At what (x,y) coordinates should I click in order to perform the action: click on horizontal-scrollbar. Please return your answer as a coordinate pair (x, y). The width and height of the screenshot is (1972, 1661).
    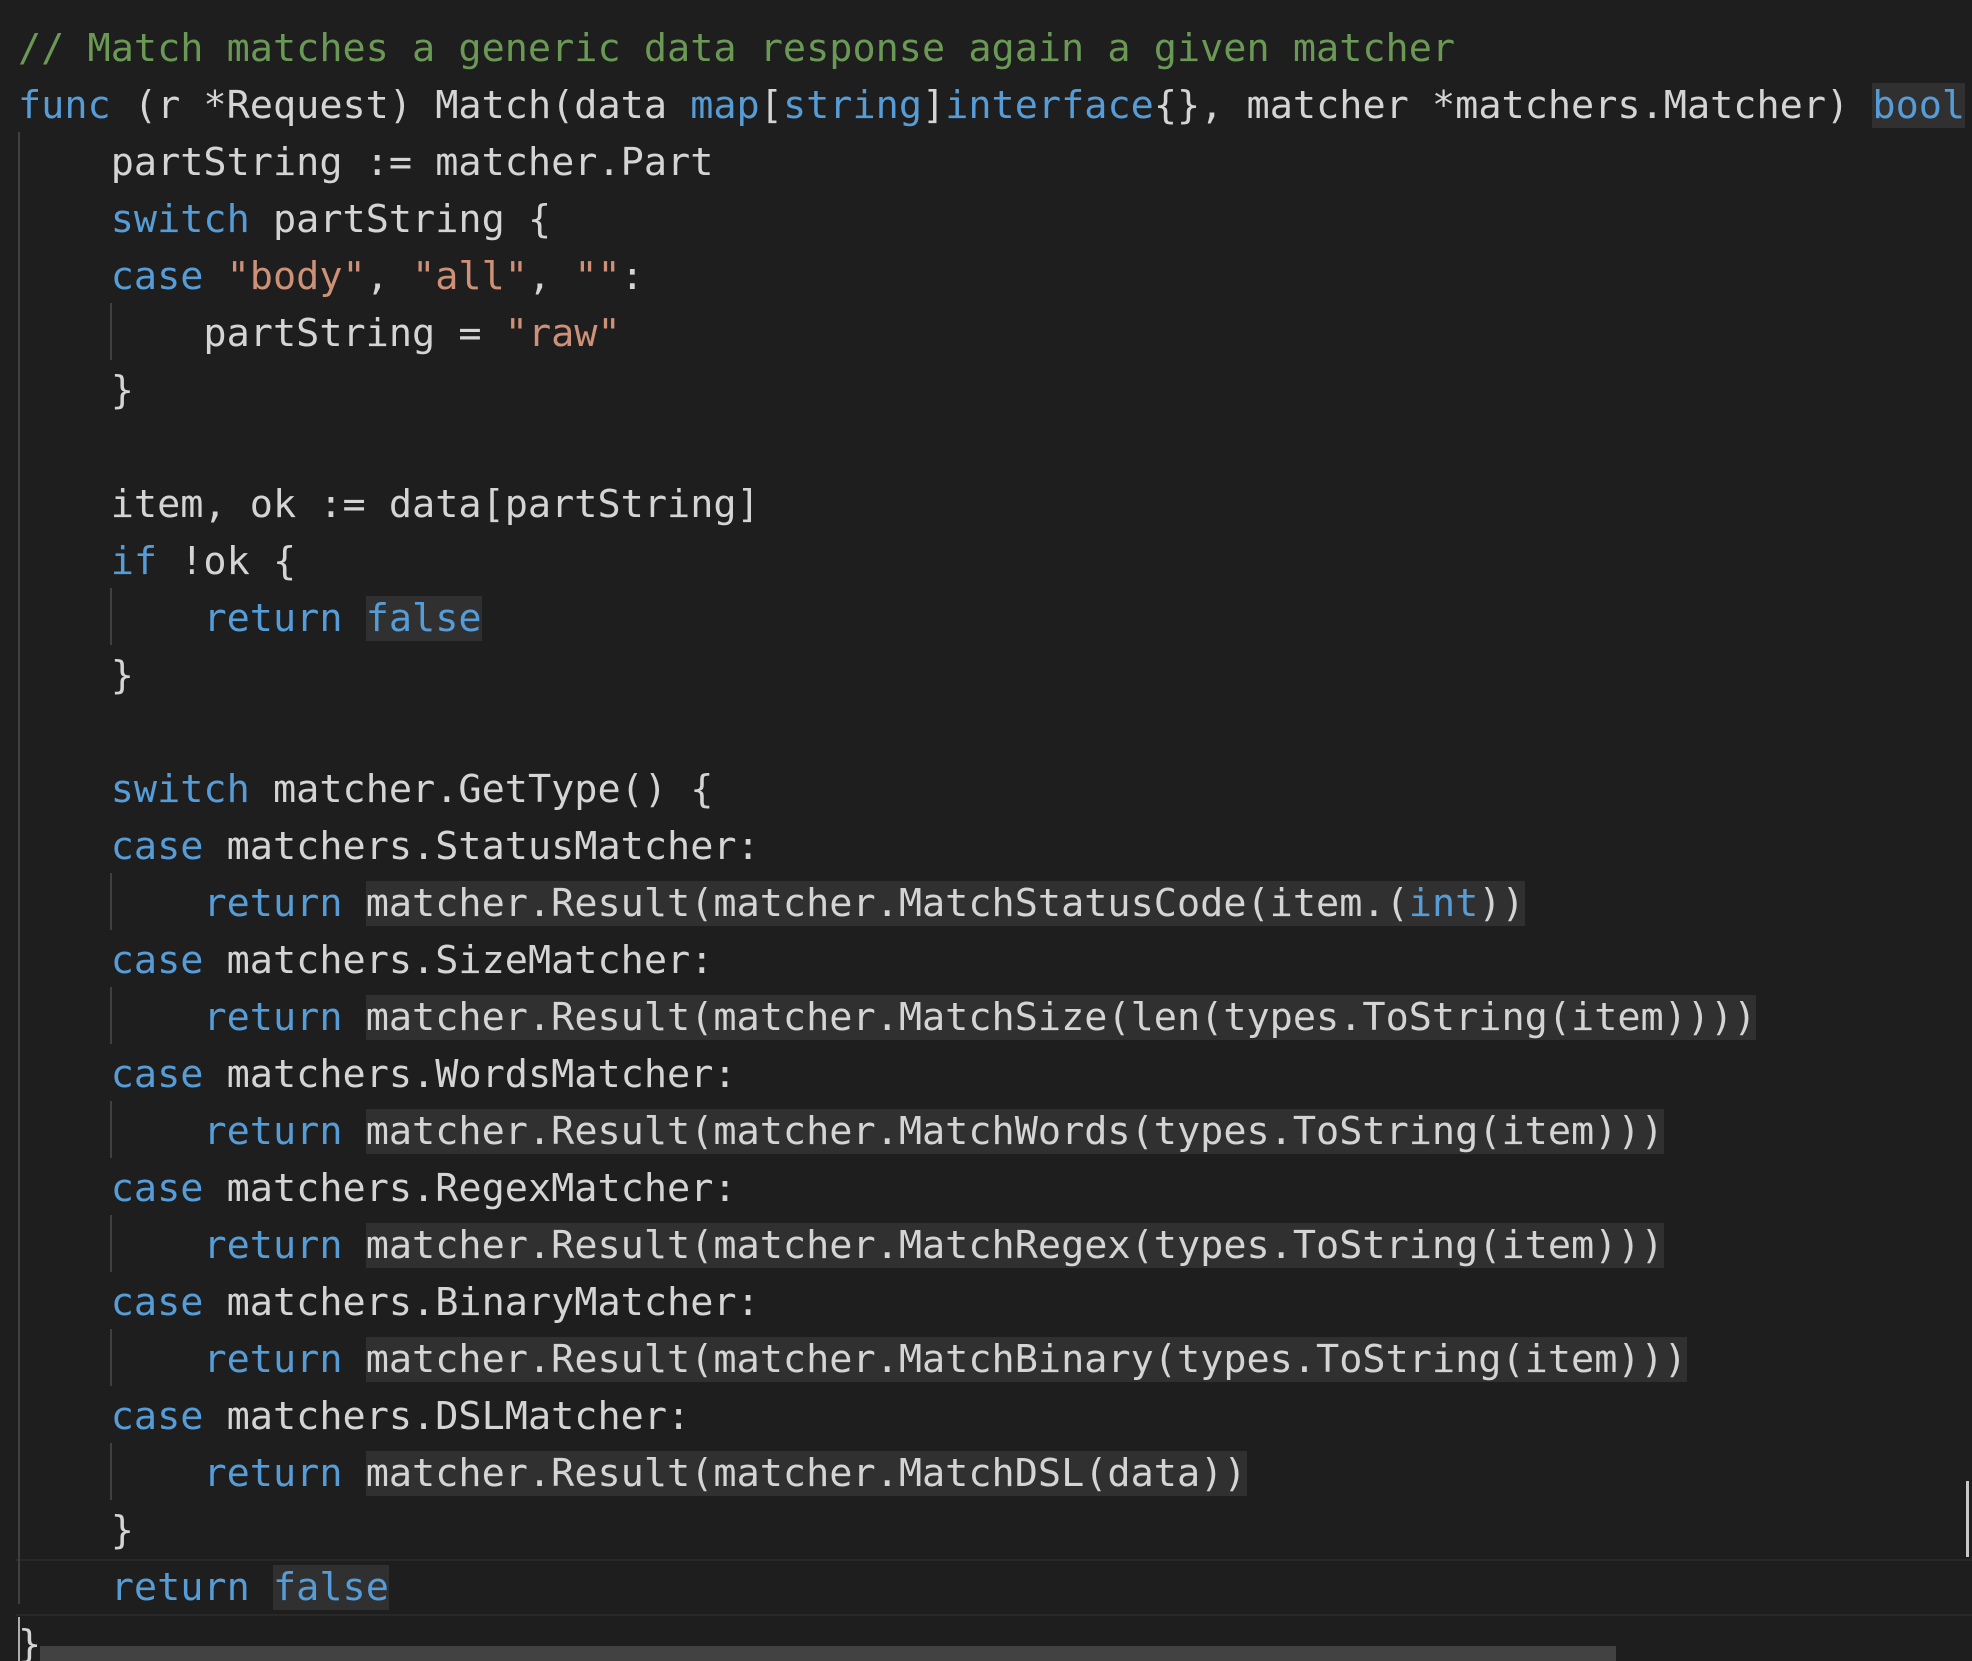
    Looking at the image, I should click on (828, 1653).